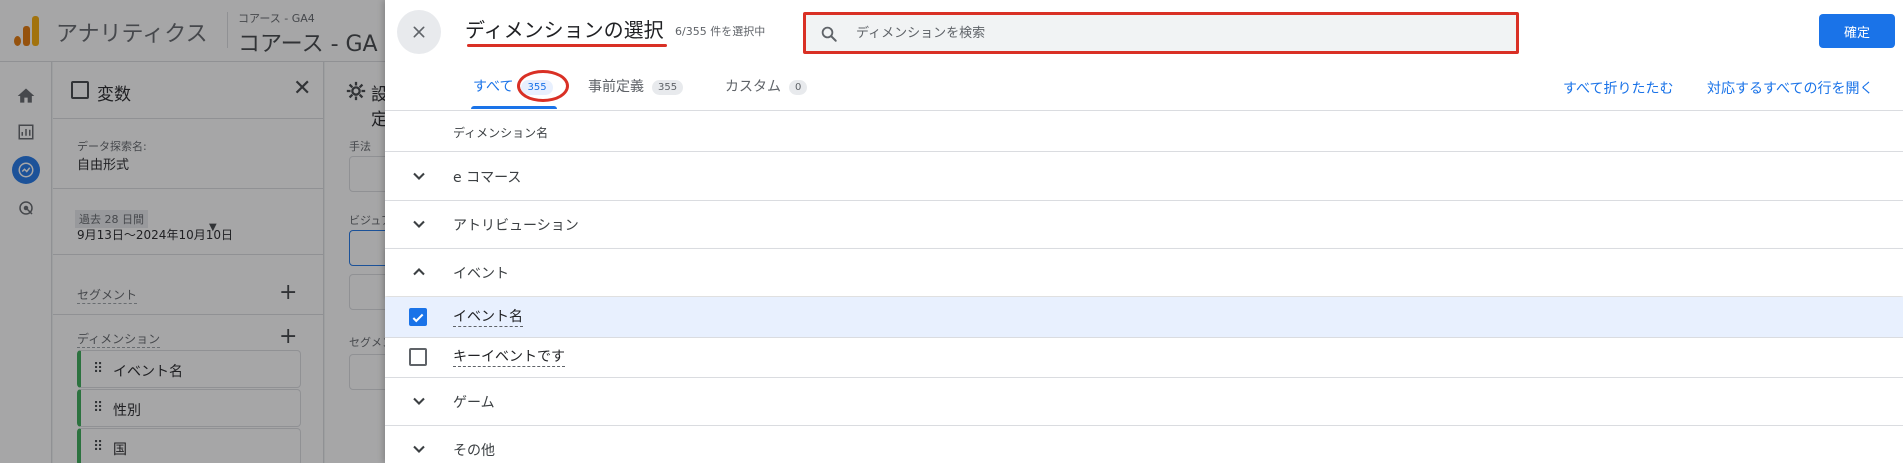 The width and height of the screenshot is (1903, 463). What do you see at coordinates (1176, 33) in the screenshot?
I see `search-input` at bounding box center [1176, 33].